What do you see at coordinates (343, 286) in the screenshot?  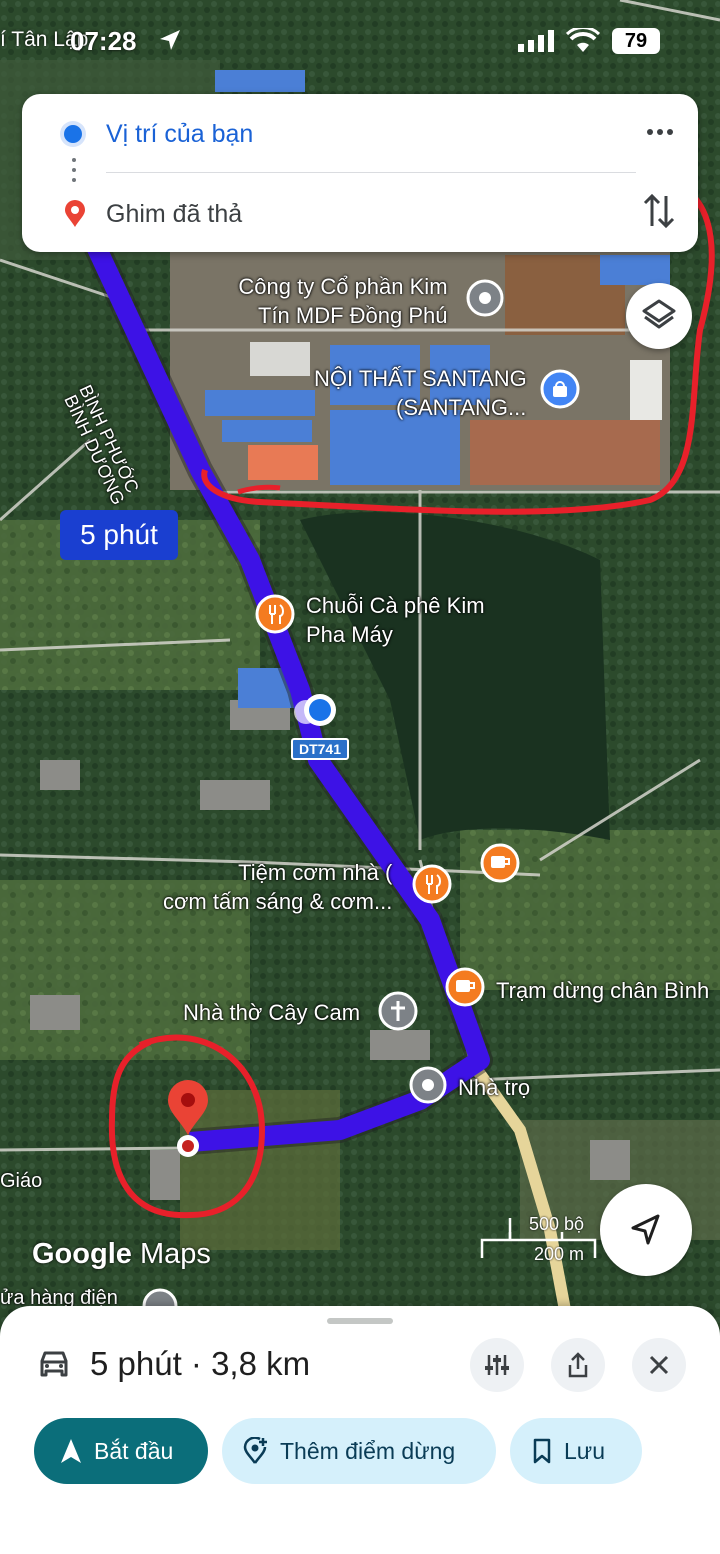 I see `place-label-company-line1: Công ty Cổ phần Kim` at bounding box center [343, 286].